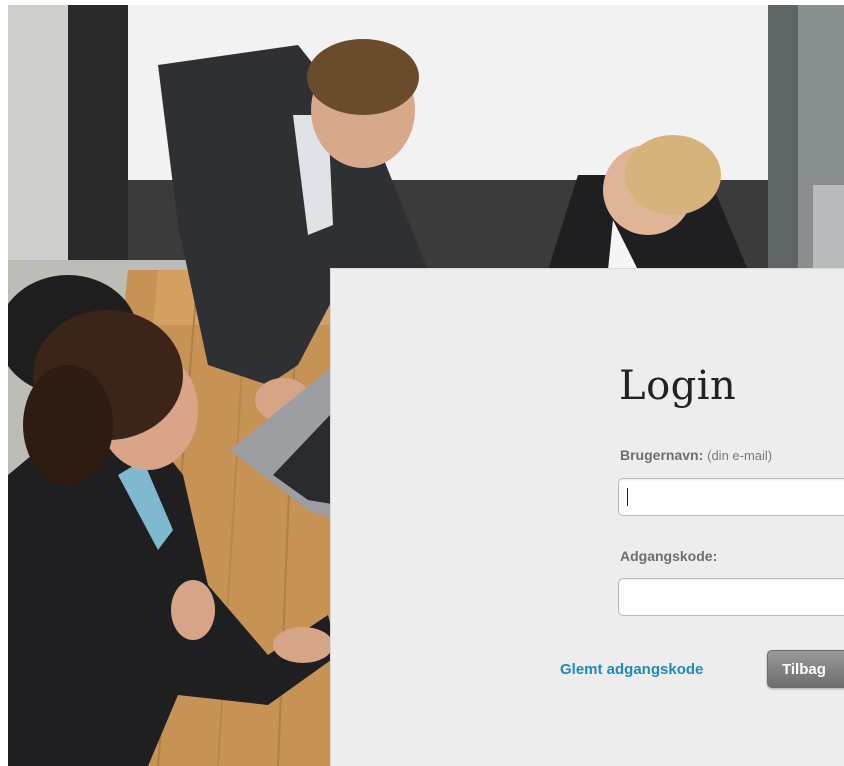 The height and width of the screenshot is (766, 844). Describe the element at coordinates (669, 556) in the screenshot. I see `password-label: Adgangskode:` at that location.